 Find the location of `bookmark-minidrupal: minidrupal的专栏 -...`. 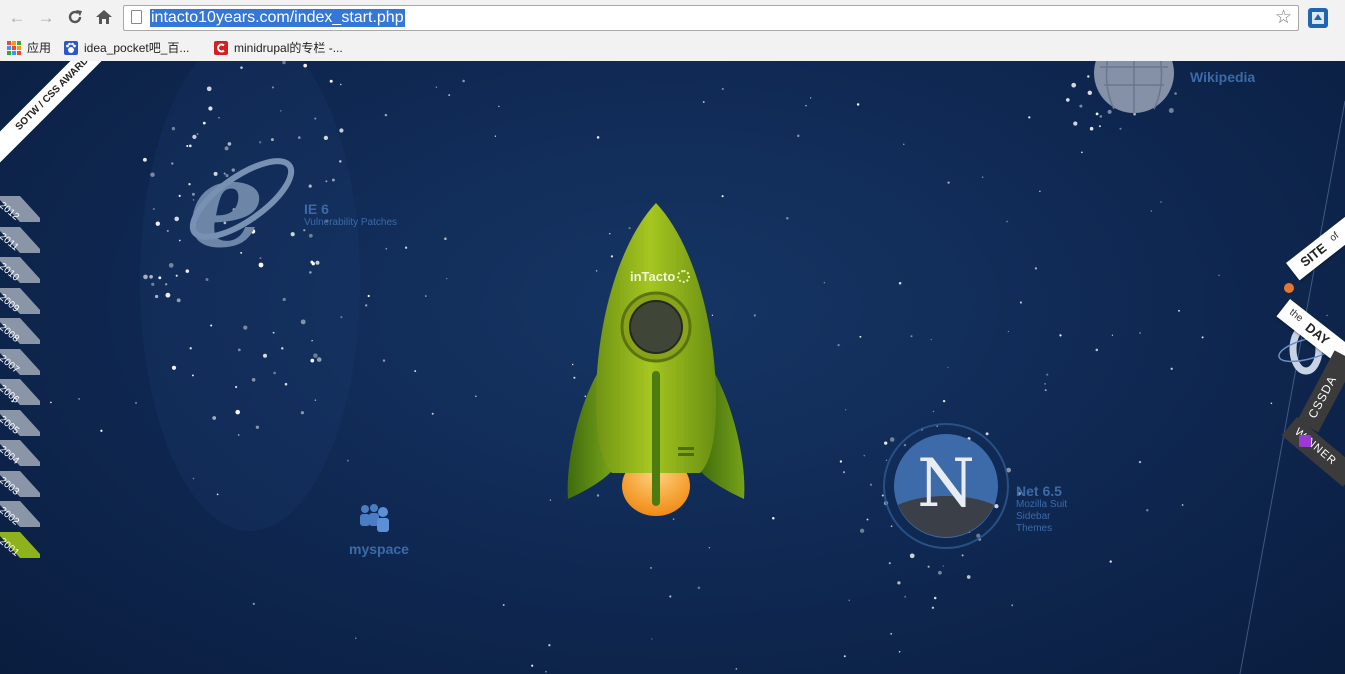

bookmark-minidrupal: minidrupal的专栏 -... is located at coordinates (278, 48).